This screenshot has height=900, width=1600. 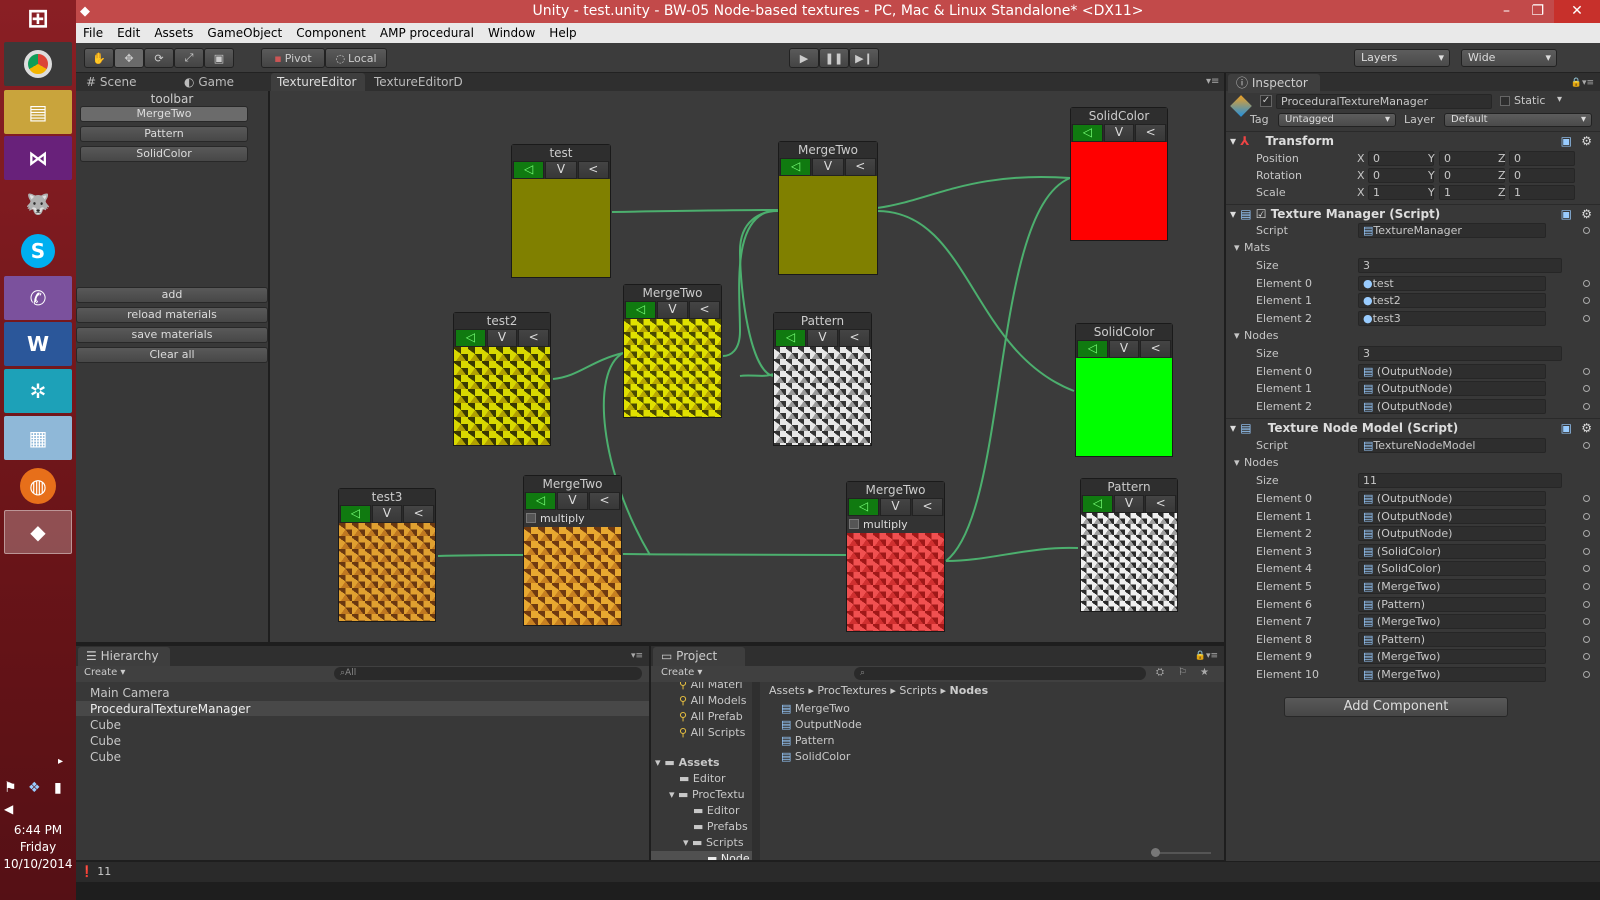 I want to click on minimize-icon: –, so click(x=1506, y=11).